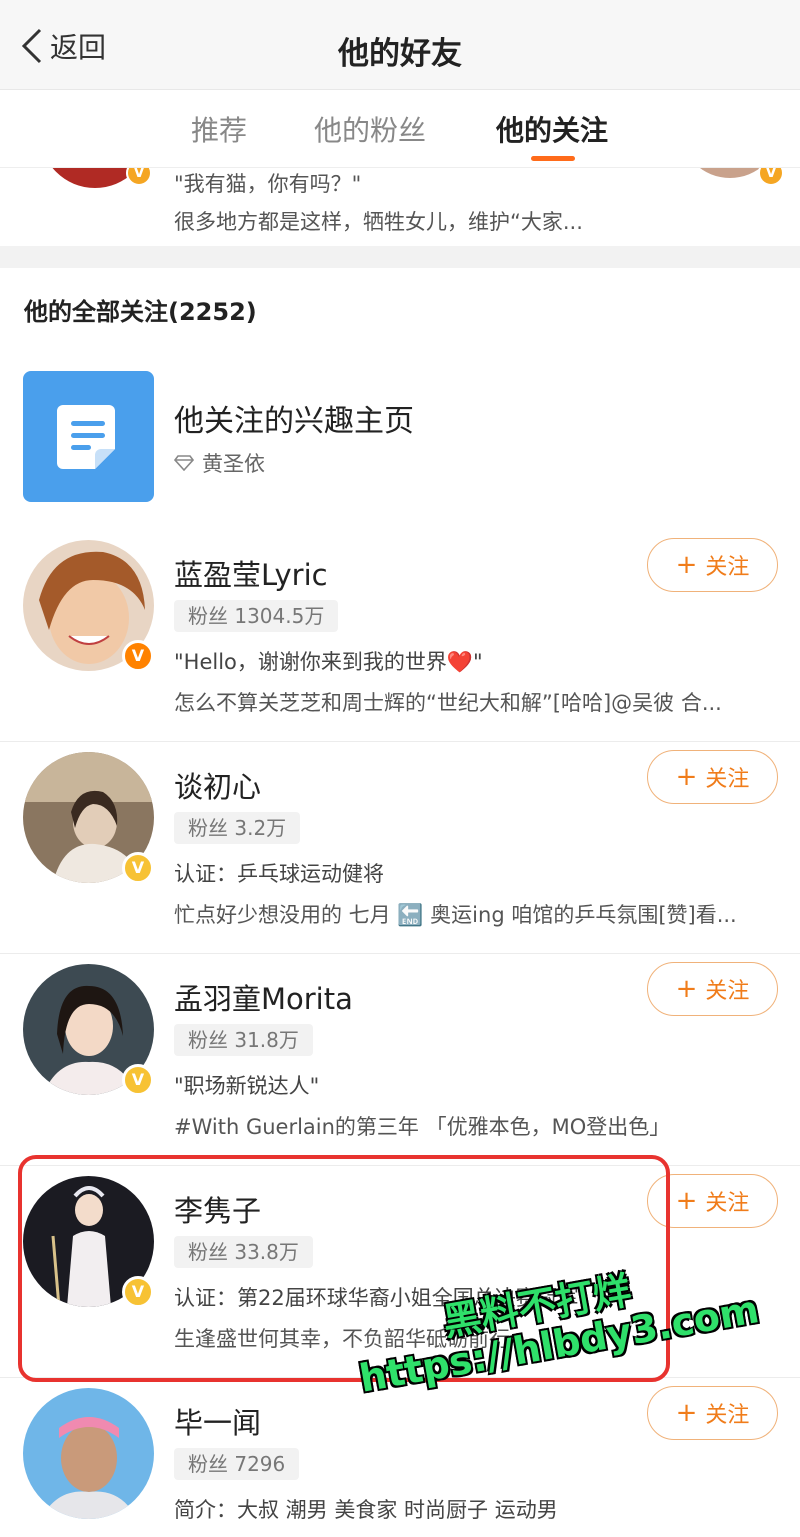 The height and width of the screenshot is (1537, 800). I want to click on user-description: "职场新锐达人", so click(247, 1086).